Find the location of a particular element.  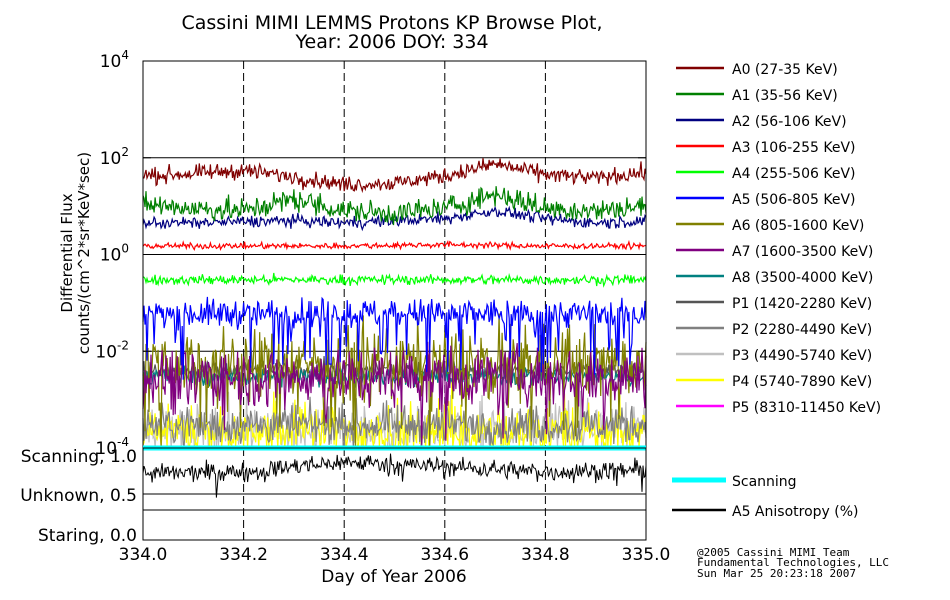

y-axis-label-line2: counts/(cm^2*sr*KeV*sec) is located at coordinates (84, 253).